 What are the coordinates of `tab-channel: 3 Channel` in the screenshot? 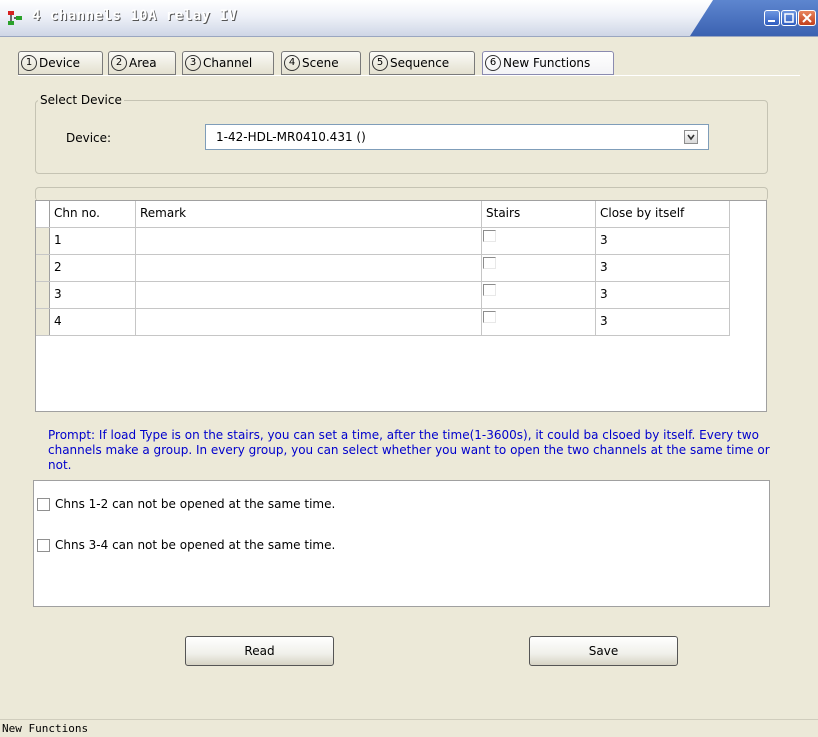 It's located at (228, 63).